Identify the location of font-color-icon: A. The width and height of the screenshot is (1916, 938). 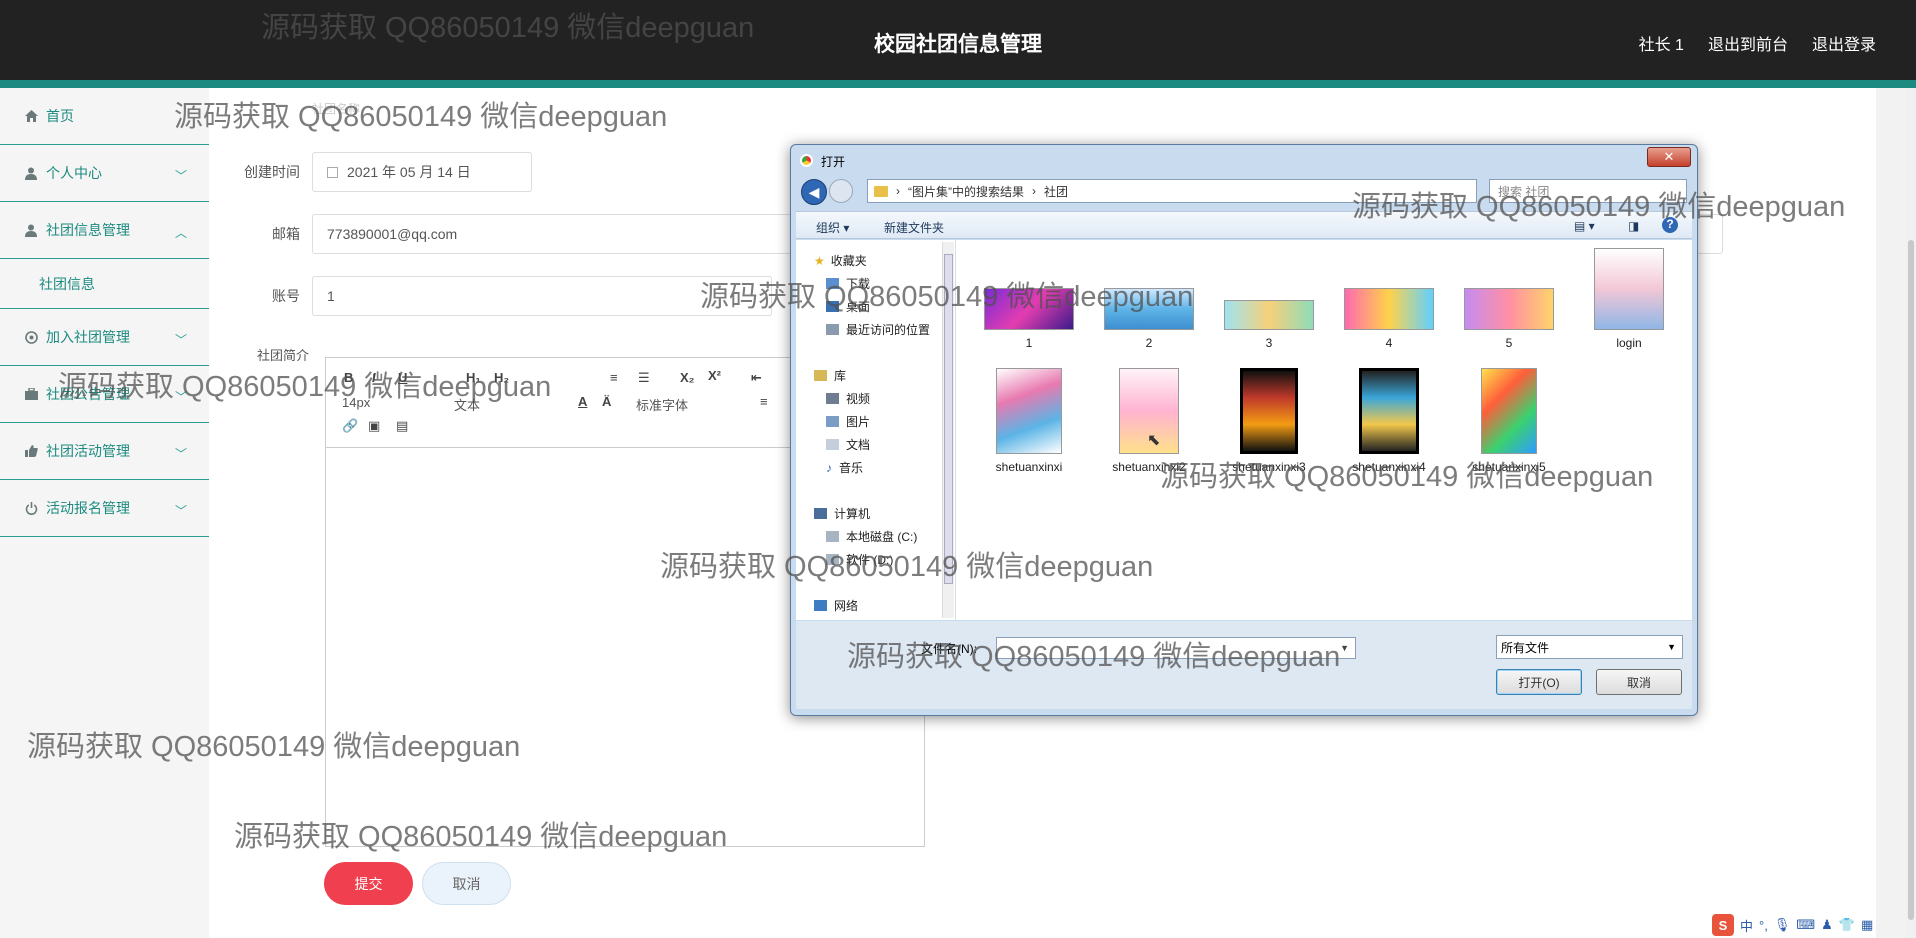
(582, 401).